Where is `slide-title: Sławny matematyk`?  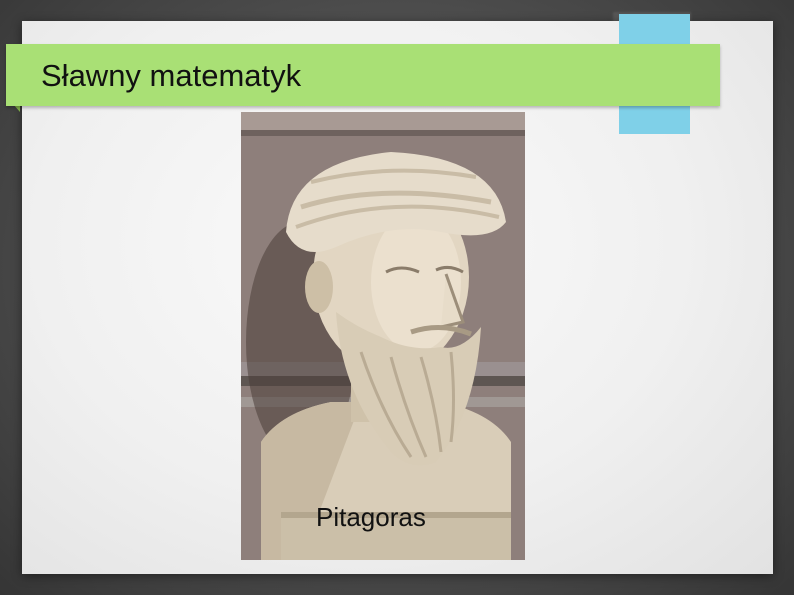
slide-title: Sławny matematyk is located at coordinates (171, 75).